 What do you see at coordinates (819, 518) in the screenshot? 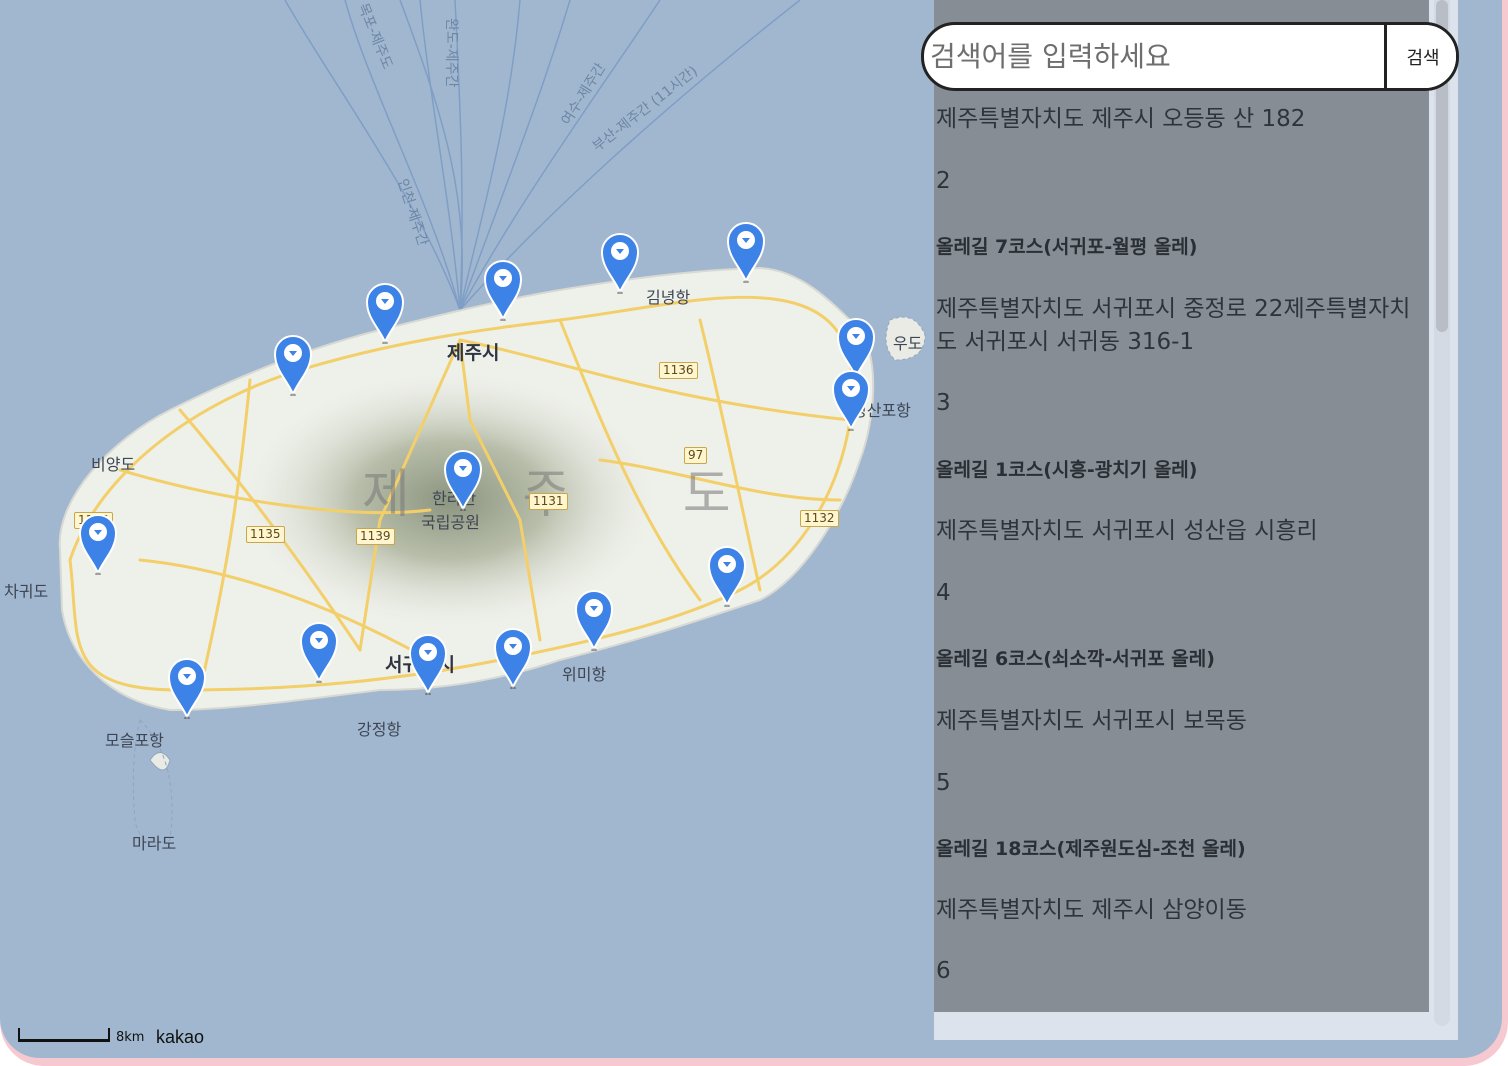
I see `road-number: 1132` at bounding box center [819, 518].